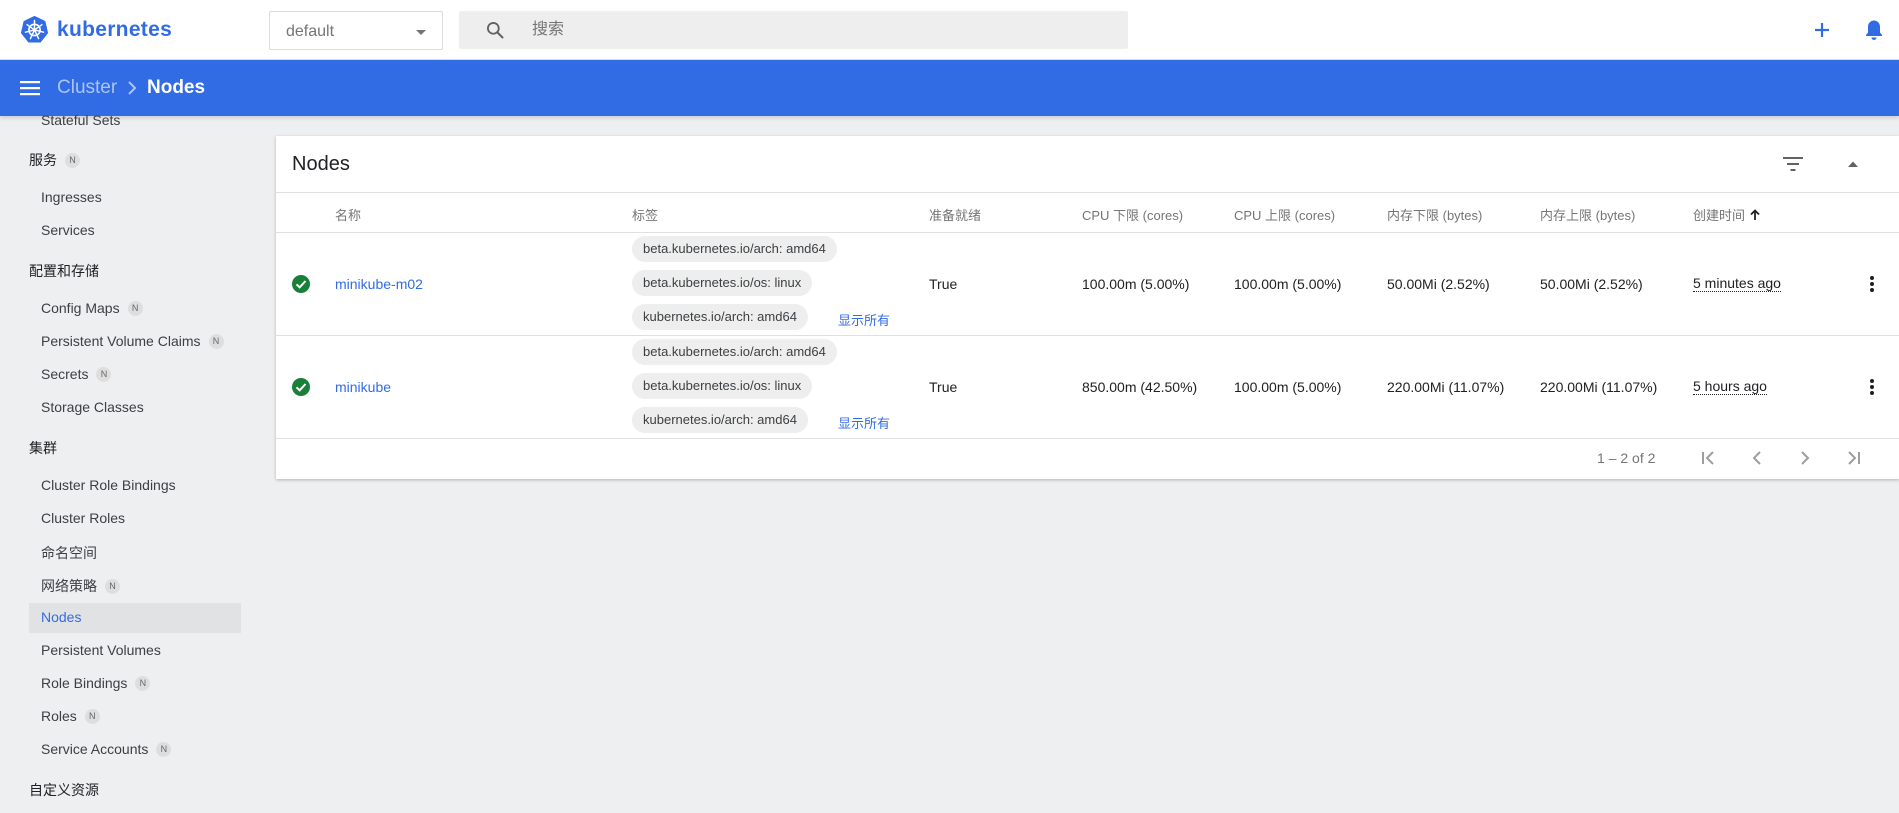  I want to click on more-vert-icon, so click(1872, 284).